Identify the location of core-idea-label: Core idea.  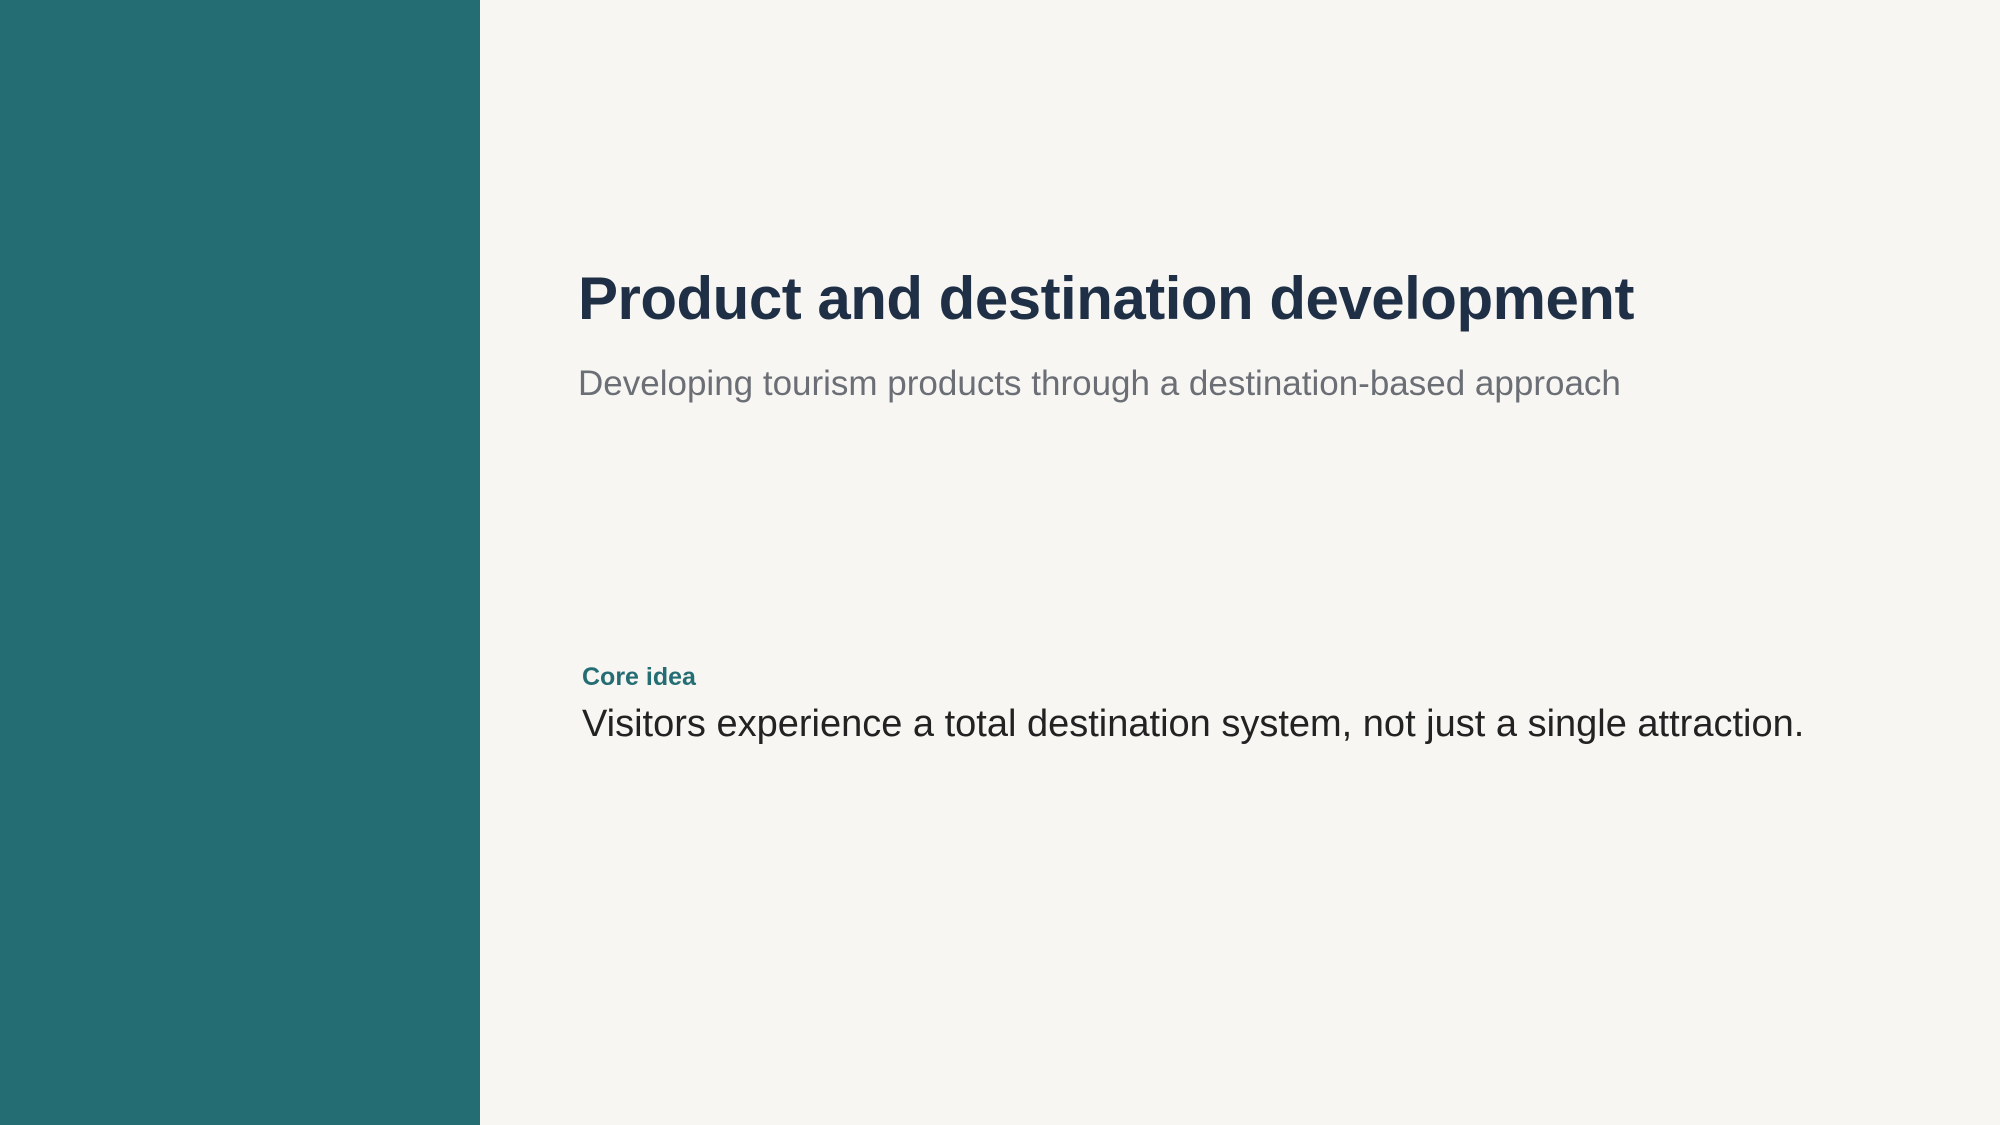
(639, 677).